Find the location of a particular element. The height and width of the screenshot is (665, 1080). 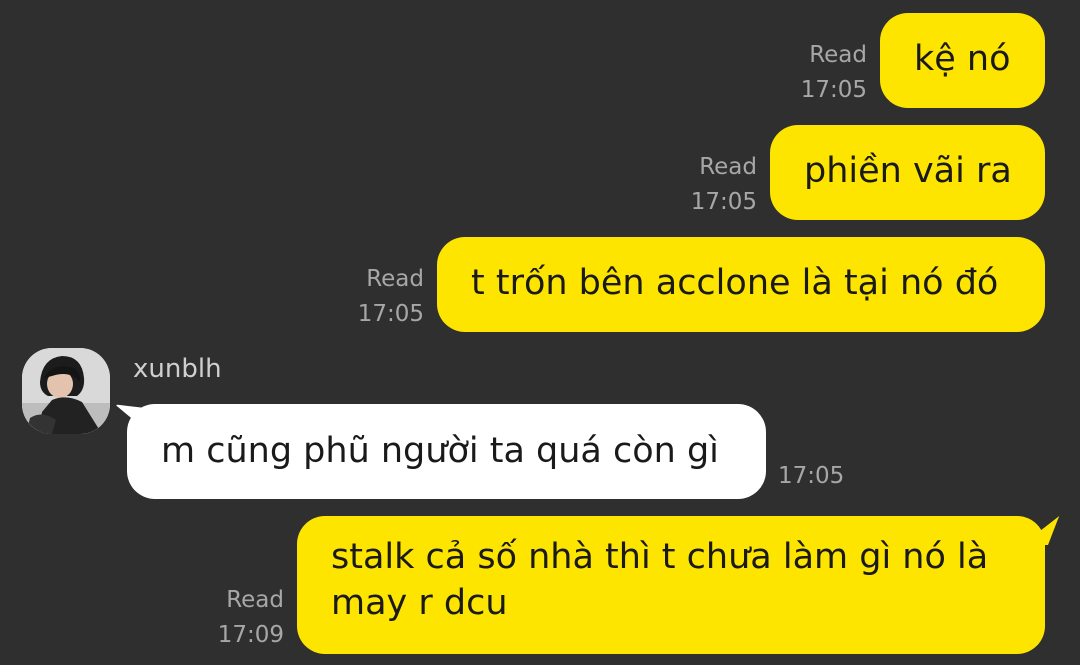

message-text: t trốn bên acclone là tại nó đó is located at coordinates (735, 283).